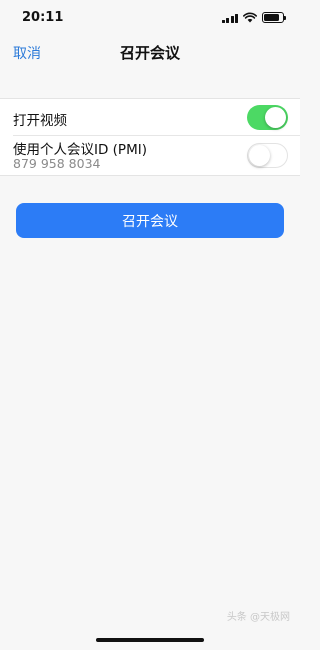 This screenshot has width=320, height=650. I want to click on status-icons, so click(253, 17).